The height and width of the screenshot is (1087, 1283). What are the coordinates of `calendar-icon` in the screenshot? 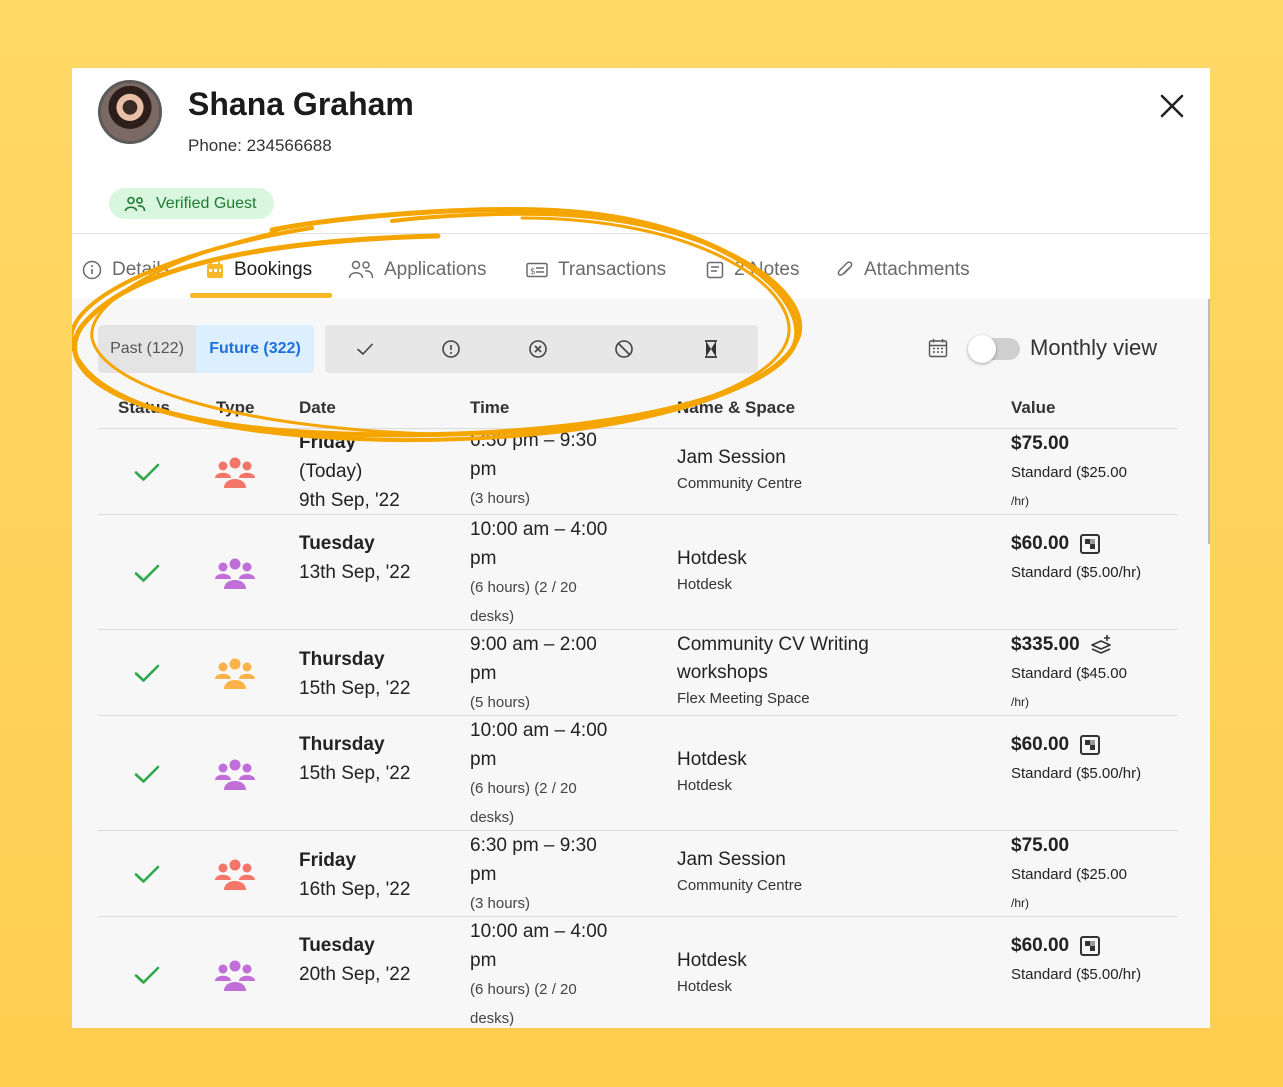 It's located at (938, 348).